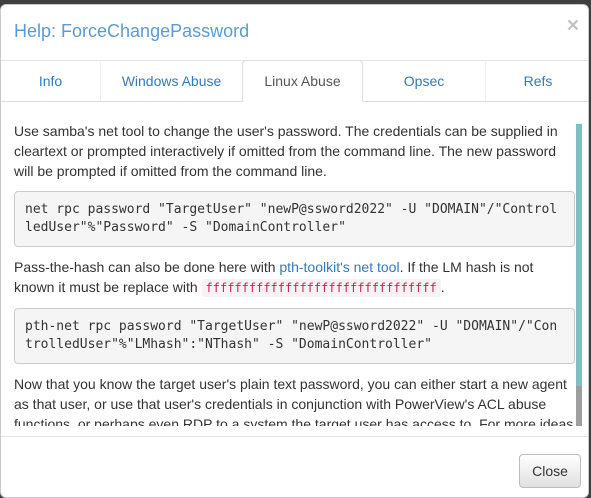 Image resolution: width=591 pixels, height=498 pixels. I want to click on scrollbar, so click(579, 275).